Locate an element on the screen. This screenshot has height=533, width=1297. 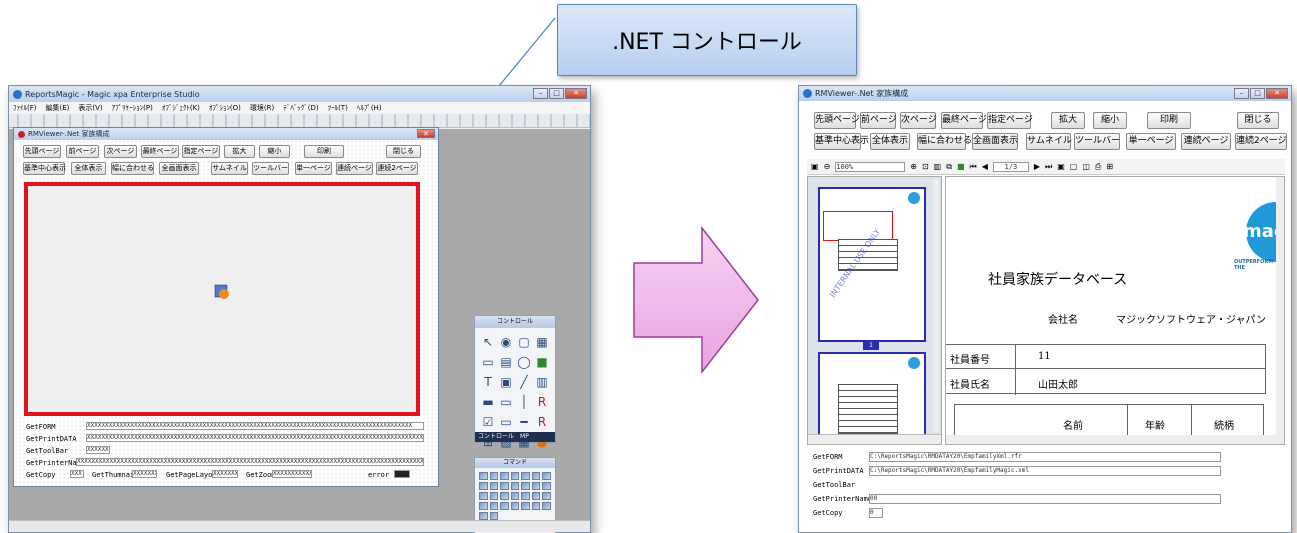
gettoolbar-field: XXXXXX is located at coordinates (98, 450).